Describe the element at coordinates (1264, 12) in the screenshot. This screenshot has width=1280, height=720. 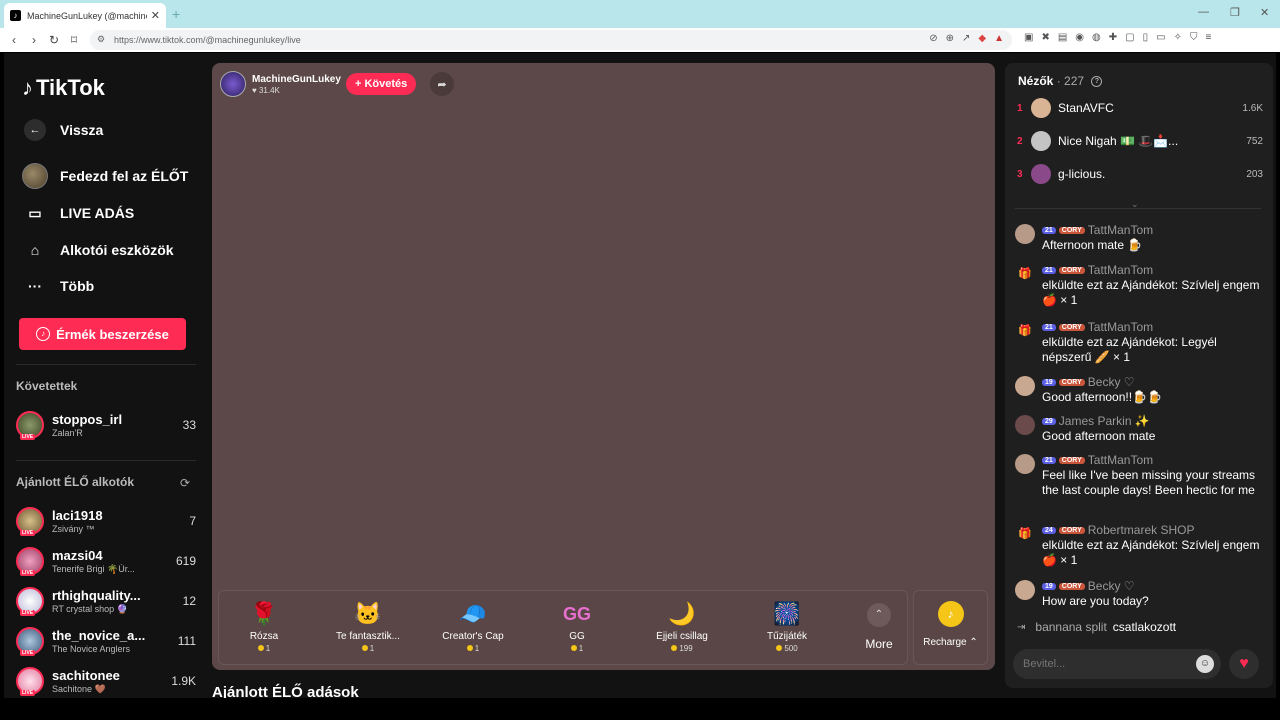
I see `close-window-icon: ✕` at that location.